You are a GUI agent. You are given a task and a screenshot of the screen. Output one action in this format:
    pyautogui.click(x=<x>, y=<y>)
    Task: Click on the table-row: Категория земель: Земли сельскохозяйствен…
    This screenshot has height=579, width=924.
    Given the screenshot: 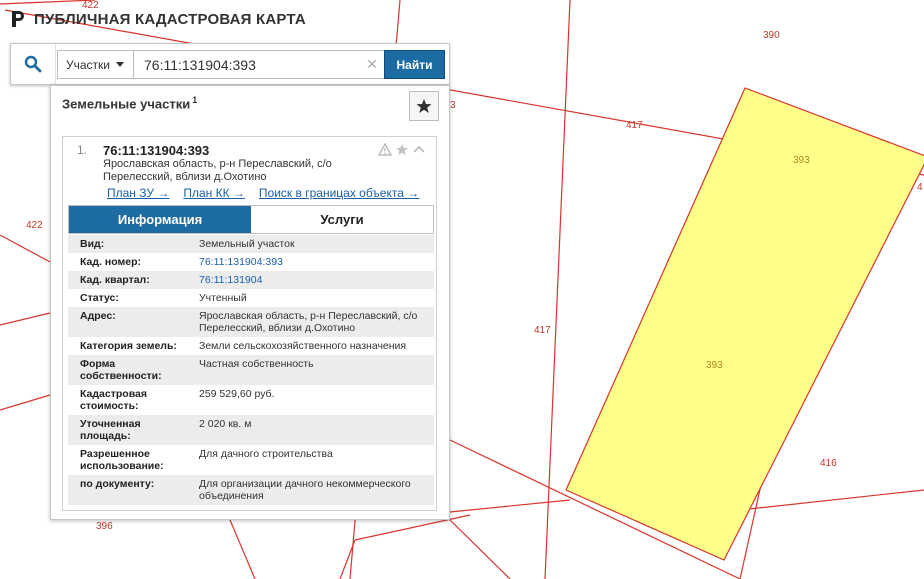 What is the action you would take?
    pyautogui.click(x=251, y=346)
    